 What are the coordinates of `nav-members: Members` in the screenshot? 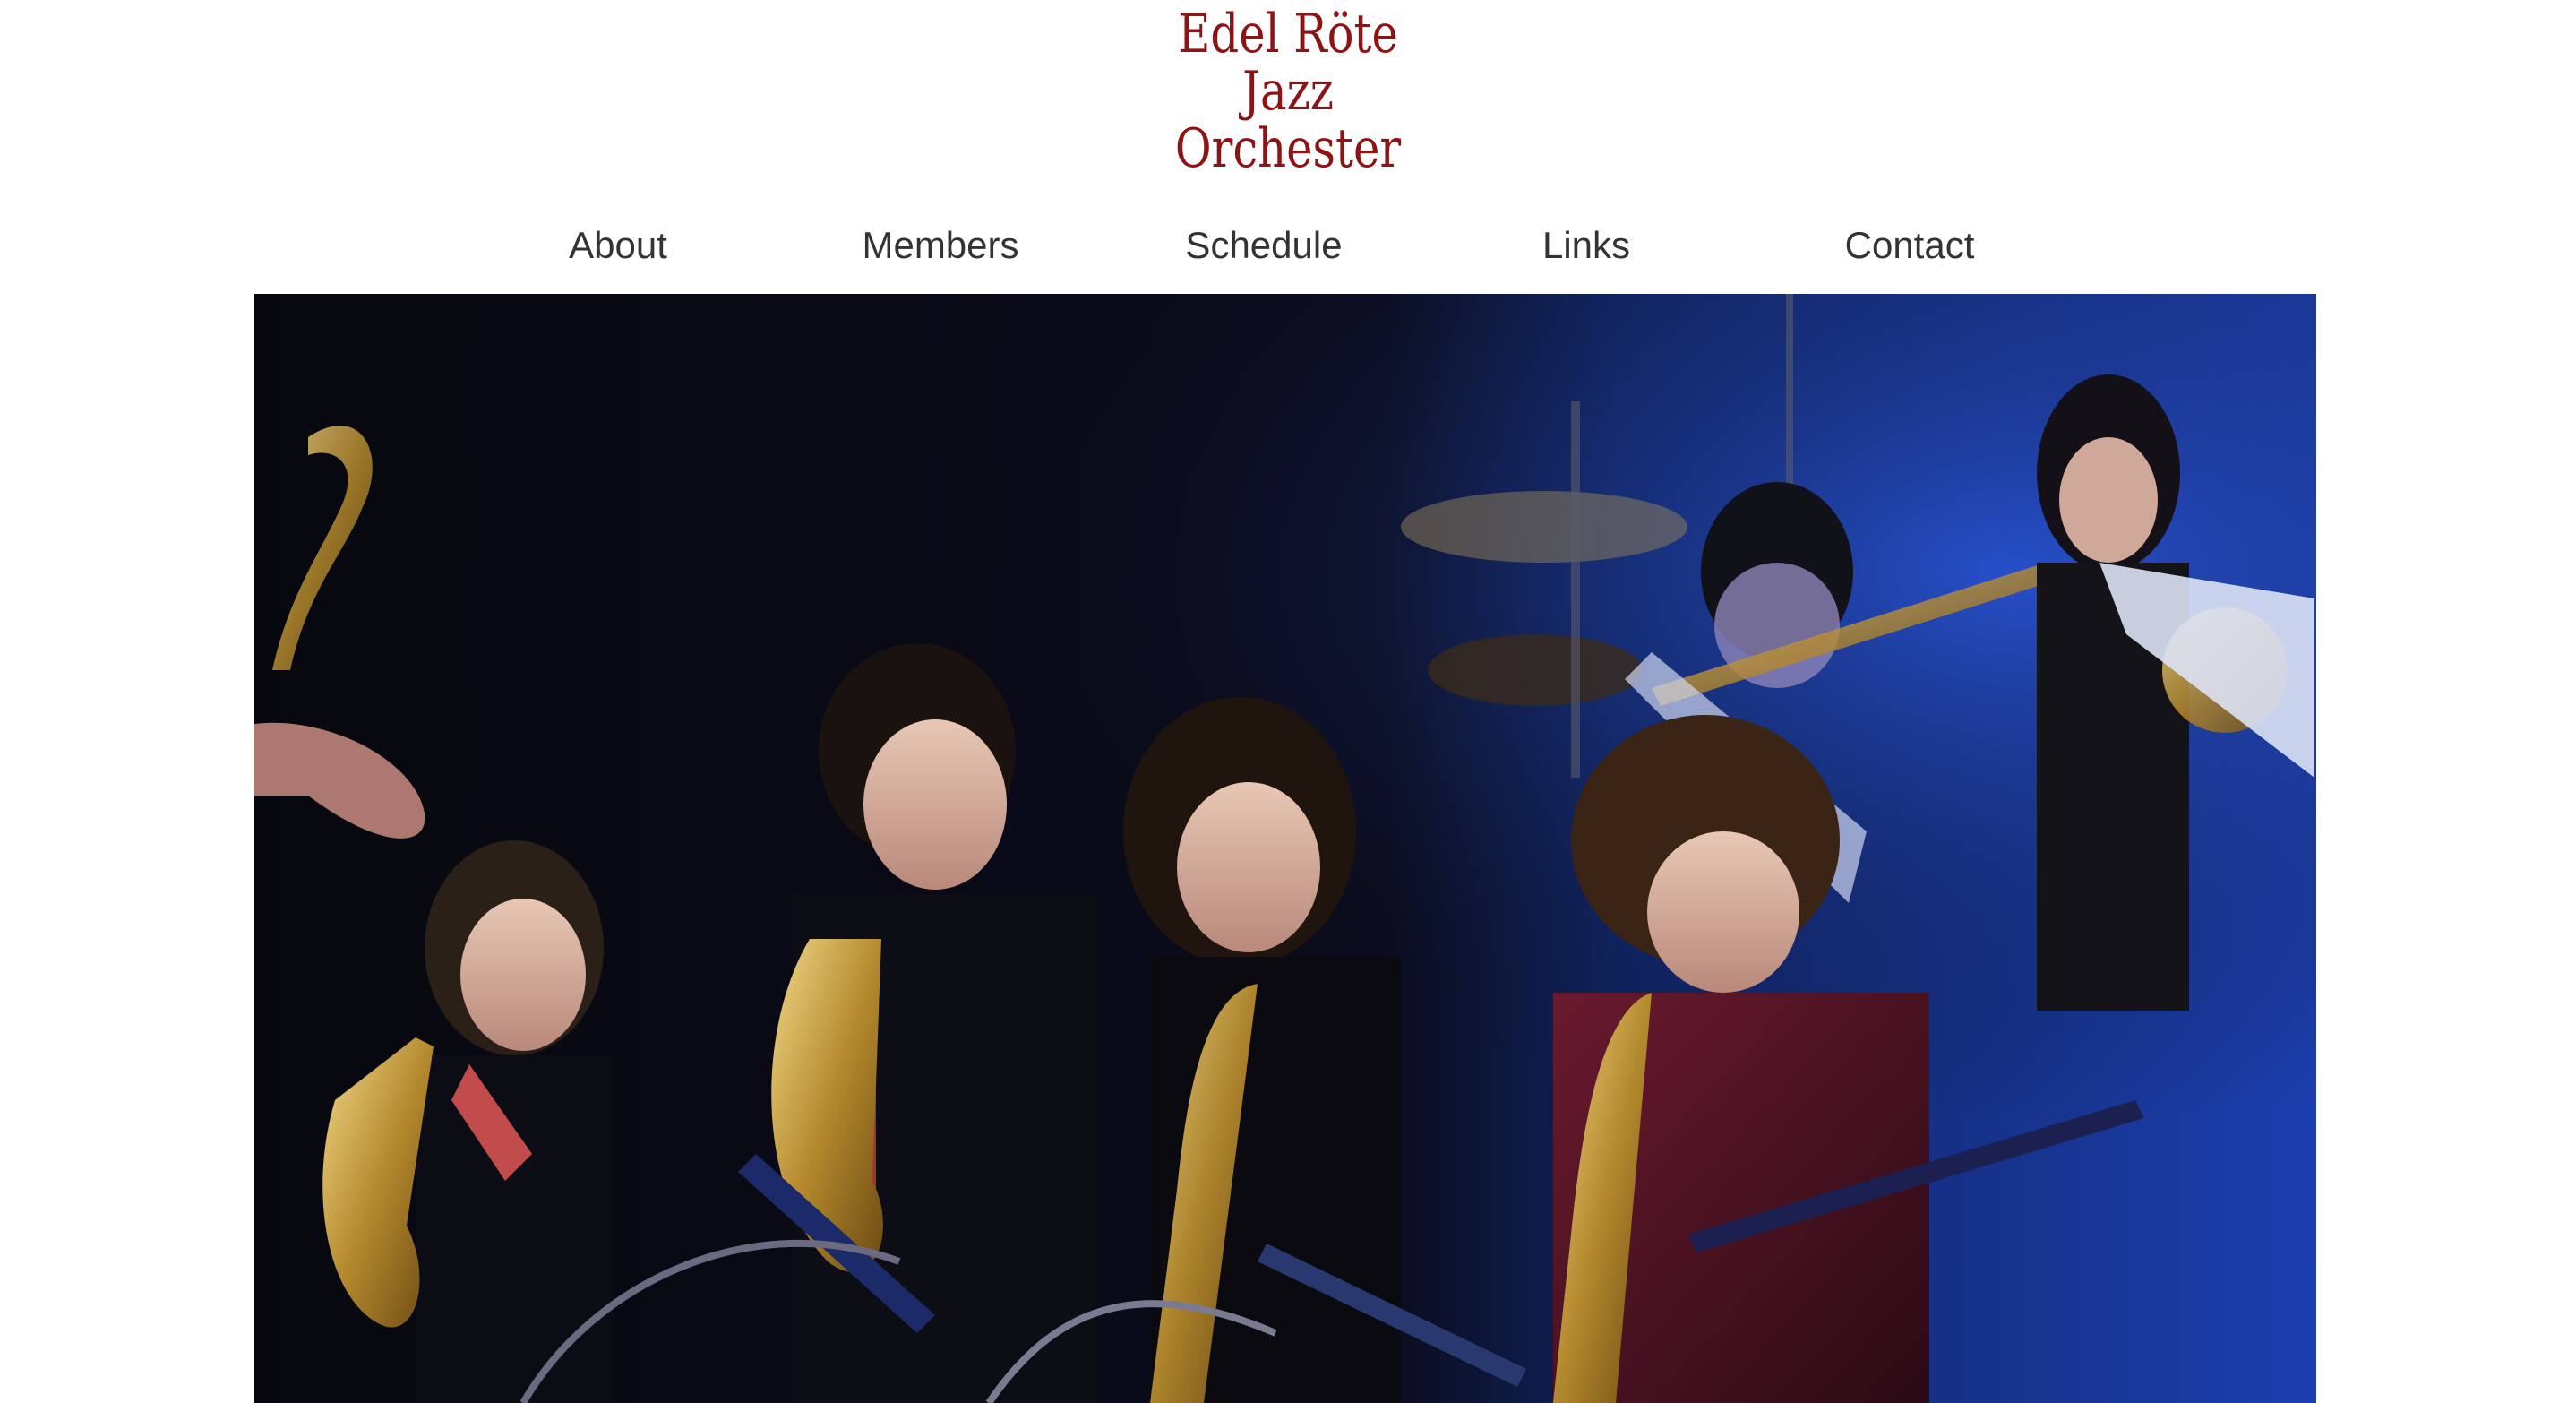 It's located at (940, 245).